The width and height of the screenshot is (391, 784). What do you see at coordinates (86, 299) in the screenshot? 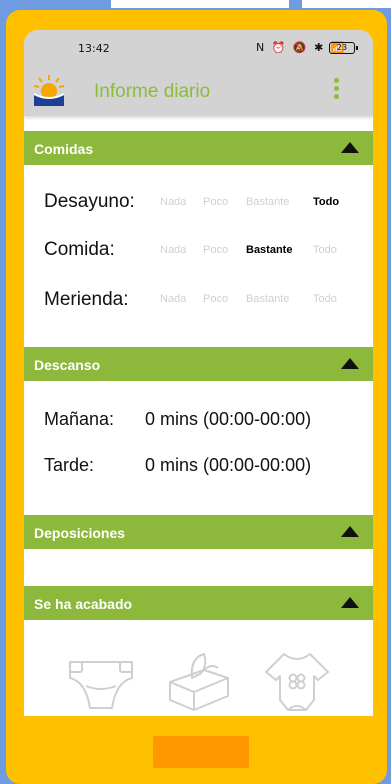
I see `meal-label-merienda: Merienda:` at bounding box center [86, 299].